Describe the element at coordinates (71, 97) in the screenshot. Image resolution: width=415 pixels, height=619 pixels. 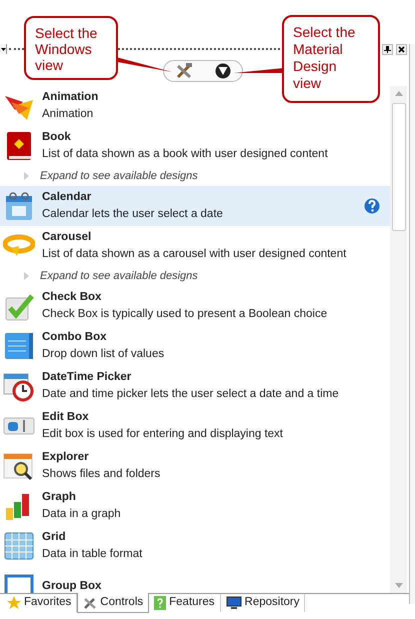
I see `item-title: Animation` at that location.